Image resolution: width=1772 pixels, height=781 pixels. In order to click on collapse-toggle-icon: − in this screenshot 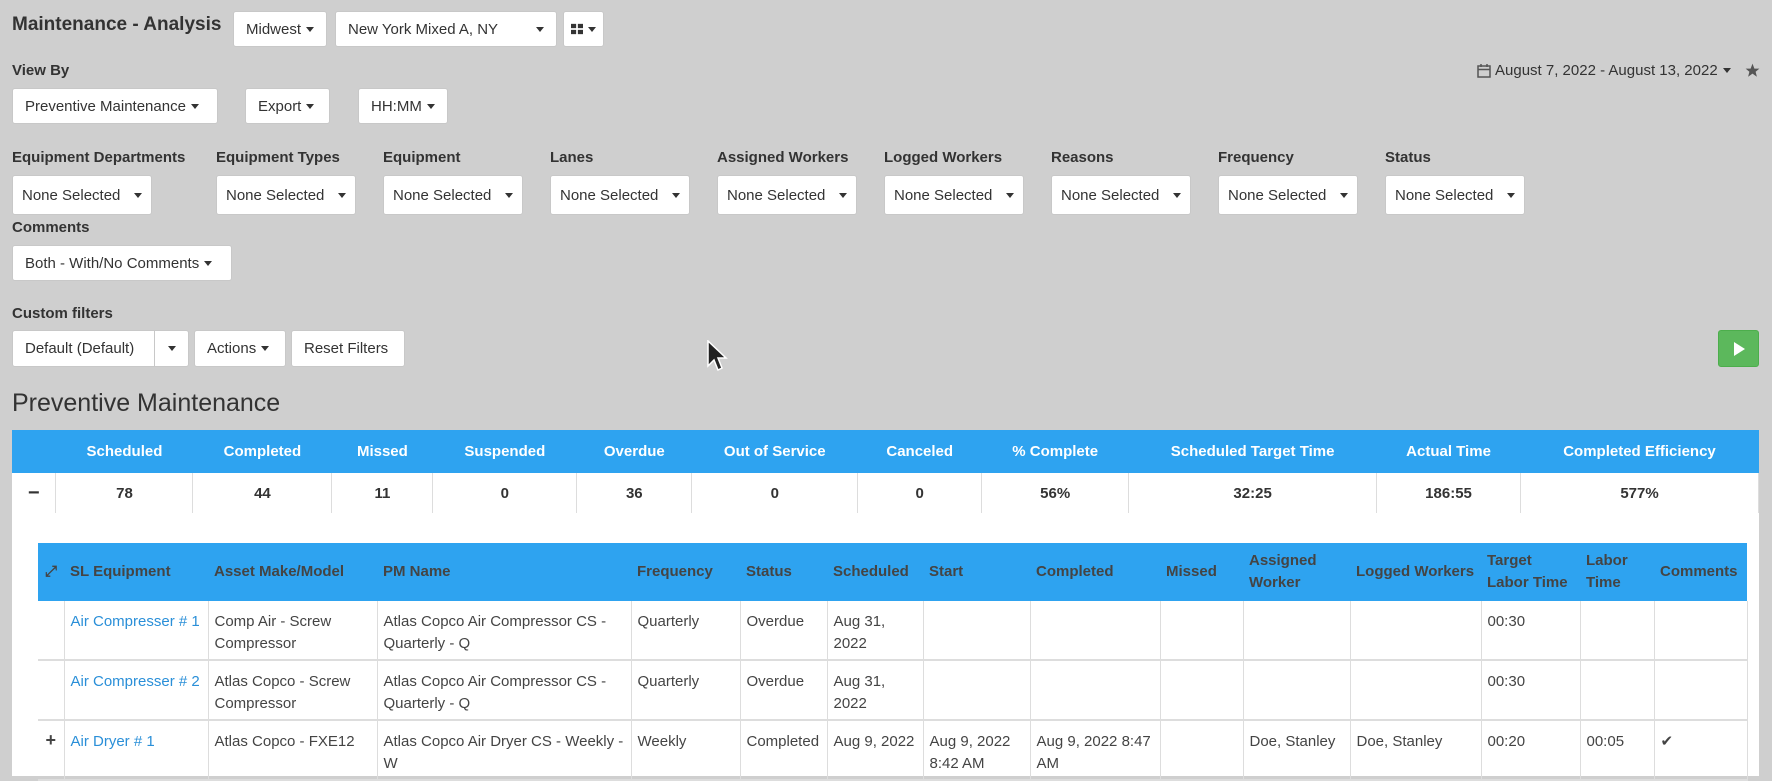, I will do `click(34, 493)`.